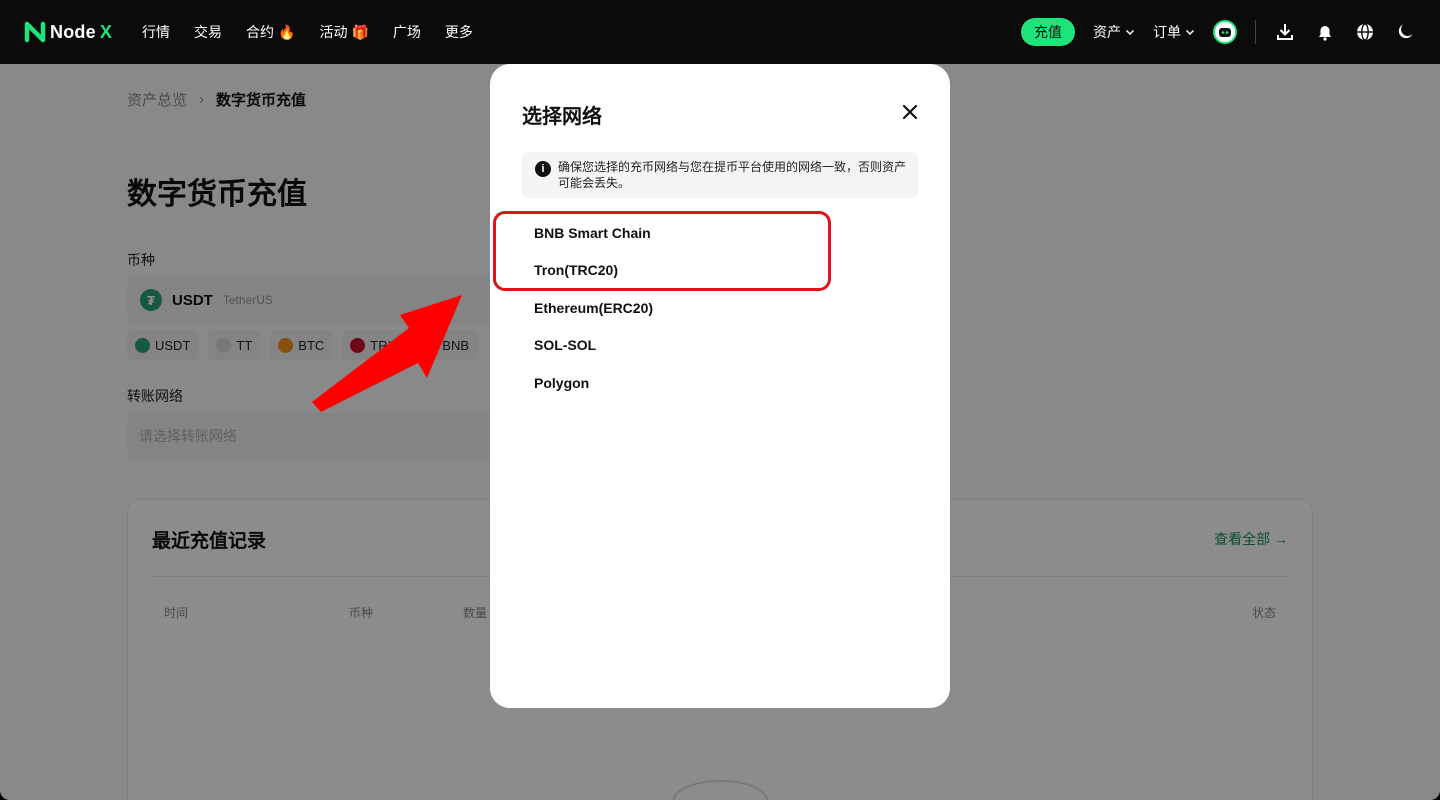 The height and width of the screenshot is (800, 1440). What do you see at coordinates (459, 32) in the screenshot?
I see `nav-item-more: 更多` at bounding box center [459, 32].